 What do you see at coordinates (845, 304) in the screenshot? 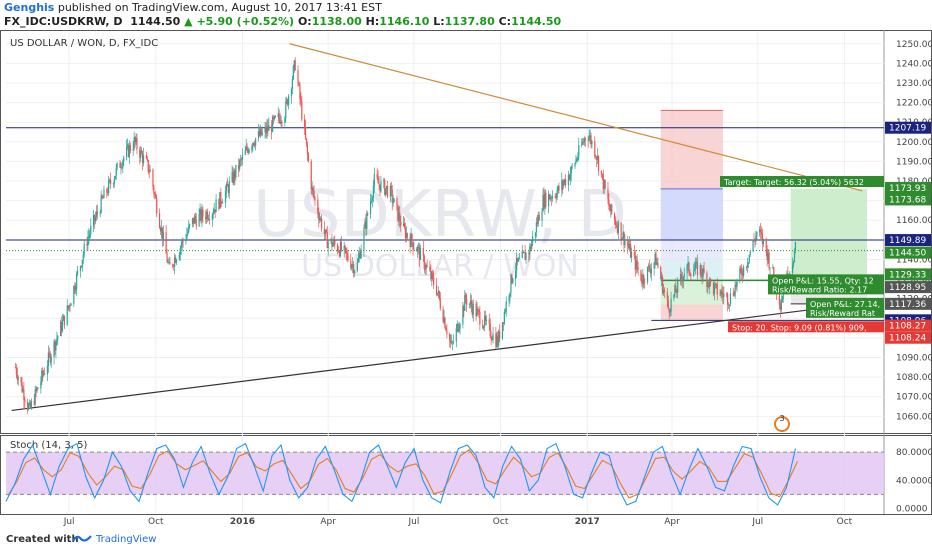
I see `open-pl-annotation-2: Open P&L: 27.14,` at bounding box center [845, 304].